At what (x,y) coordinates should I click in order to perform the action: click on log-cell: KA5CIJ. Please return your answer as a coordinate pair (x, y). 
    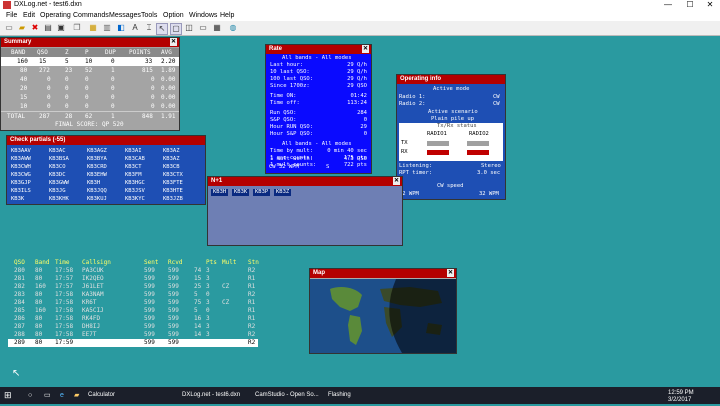
    Looking at the image, I should click on (93, 310).